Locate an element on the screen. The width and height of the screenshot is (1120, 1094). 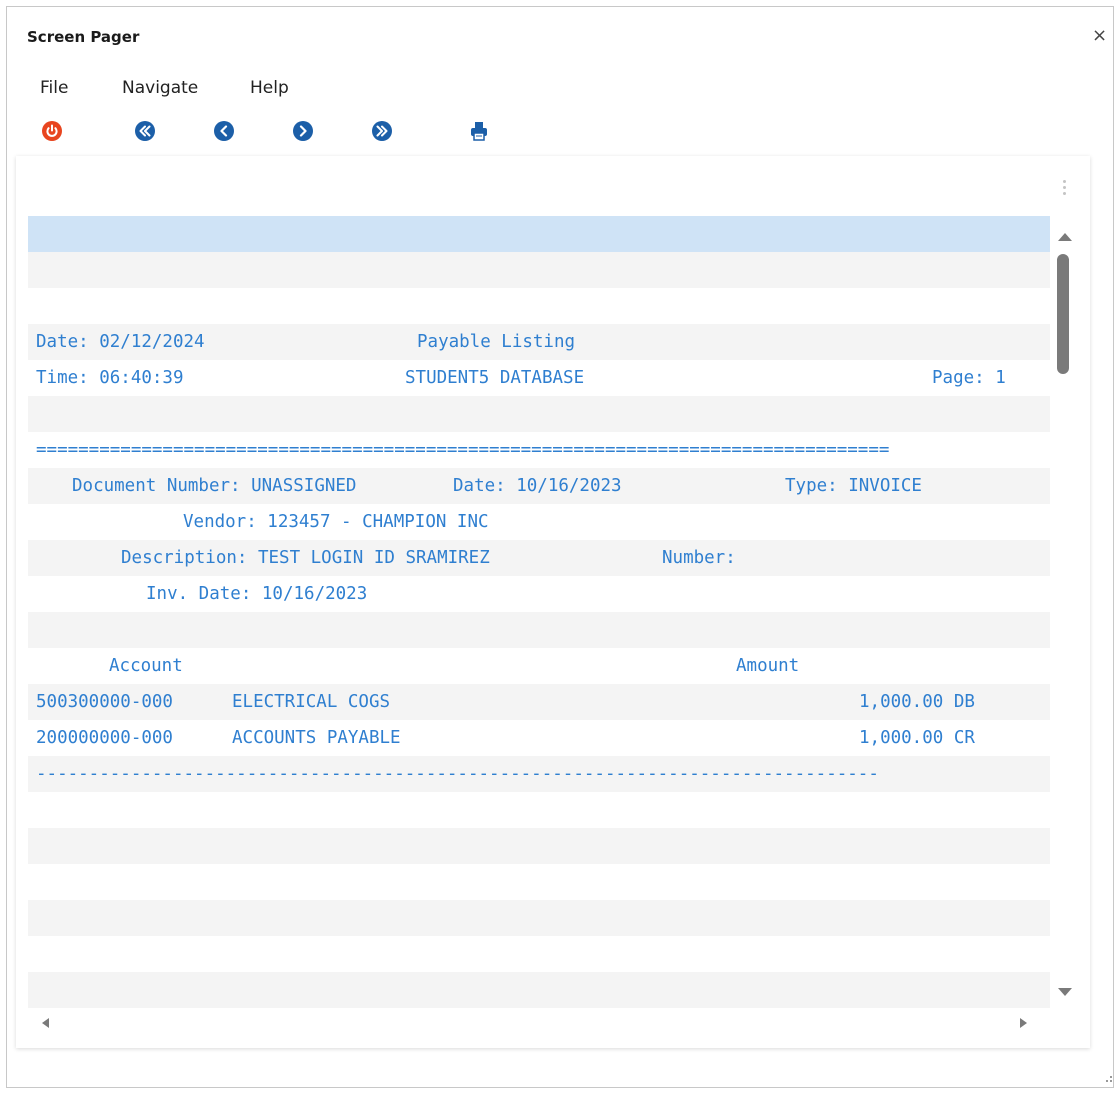
report-page-number: Page: 1 is located at coordinates (969, 378).